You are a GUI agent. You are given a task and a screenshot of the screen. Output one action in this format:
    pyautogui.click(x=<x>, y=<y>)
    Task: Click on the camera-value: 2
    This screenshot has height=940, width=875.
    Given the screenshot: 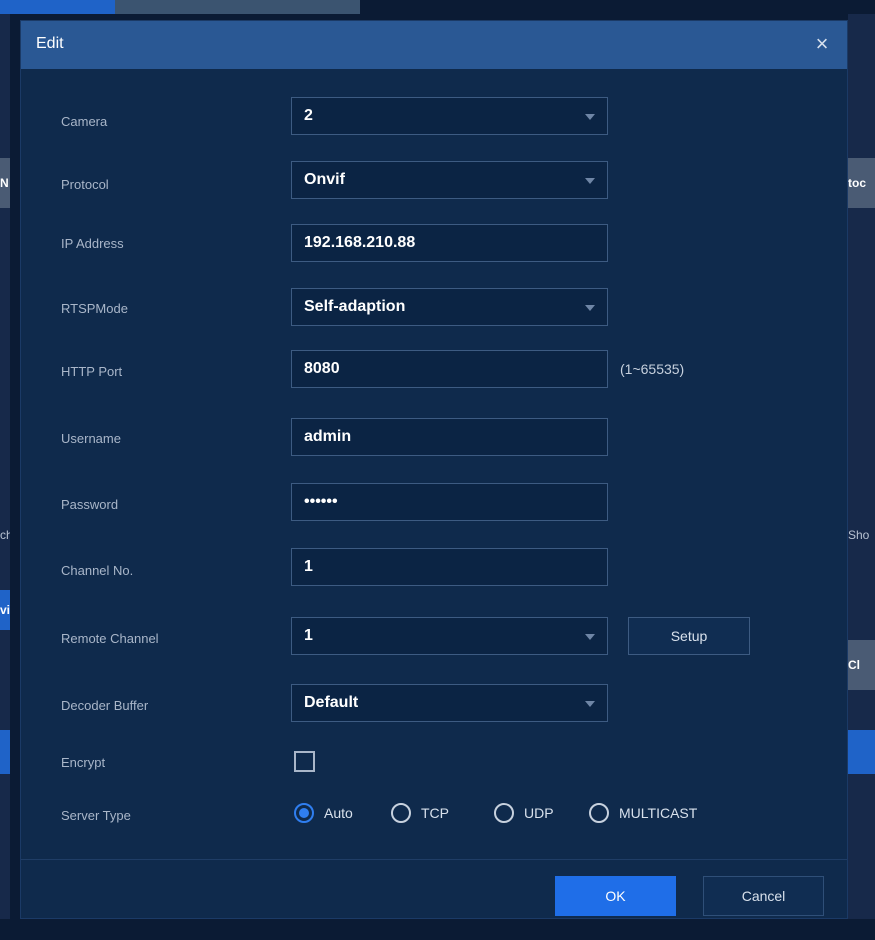 What is the action you would take?
    pyautogui.click(x=308, y=115)
    